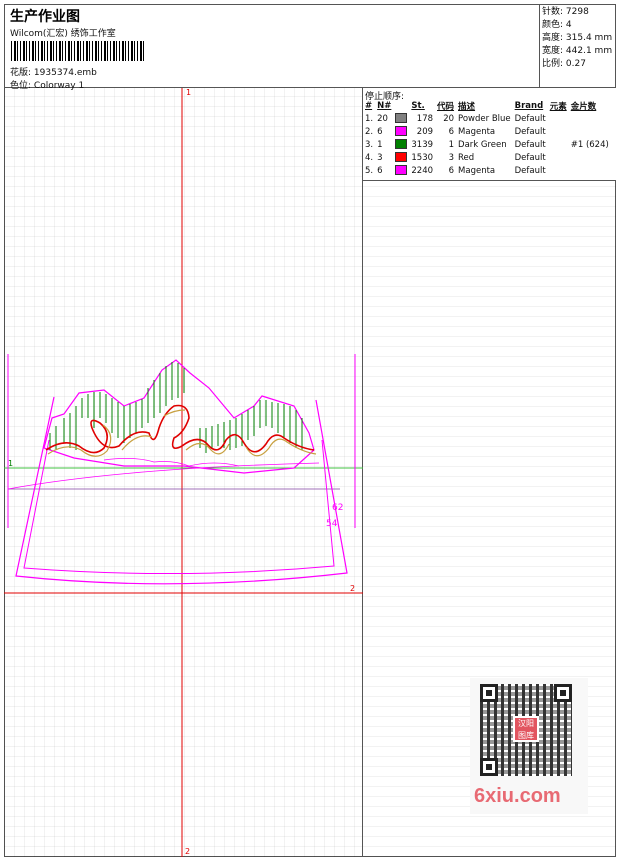 This screenshot has height=861, width=620. Describe the element at coordinates (529, 106) in the screenshot. I see `col-header: Brand` at that location.